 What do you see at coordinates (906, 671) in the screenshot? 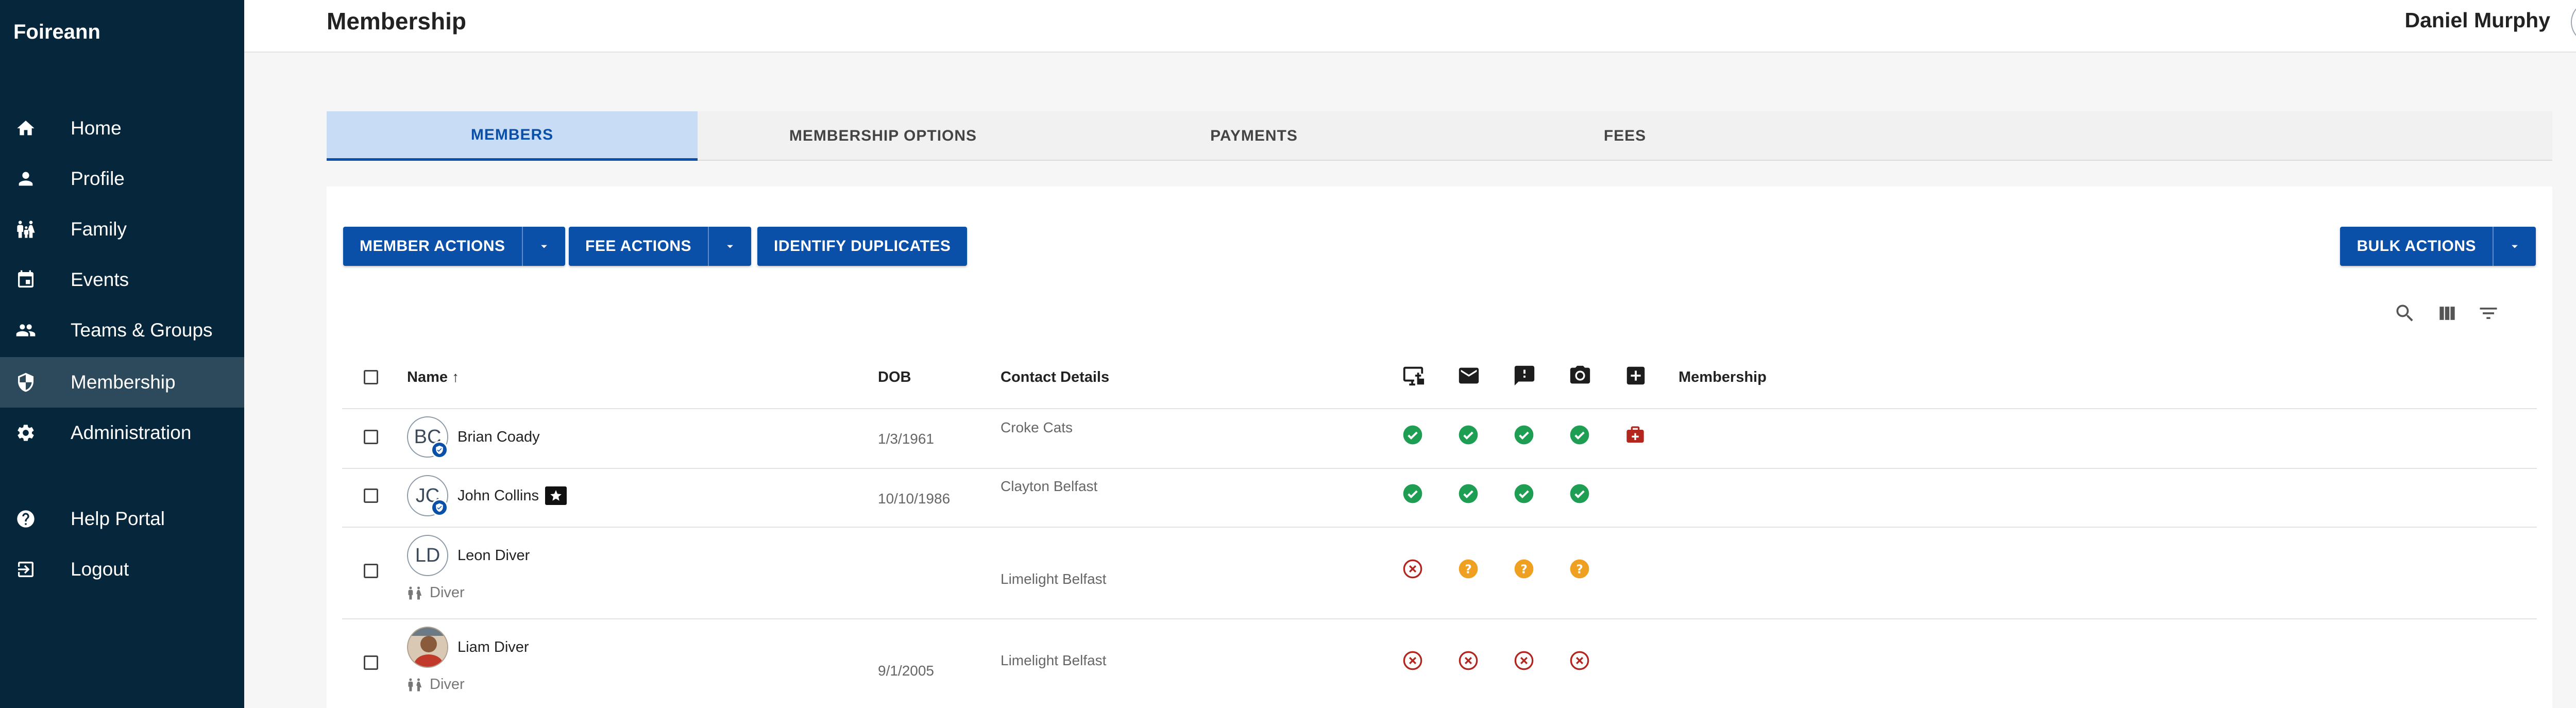
I see `member-dob: 9/1/2005` at bounding box center [906, 671].